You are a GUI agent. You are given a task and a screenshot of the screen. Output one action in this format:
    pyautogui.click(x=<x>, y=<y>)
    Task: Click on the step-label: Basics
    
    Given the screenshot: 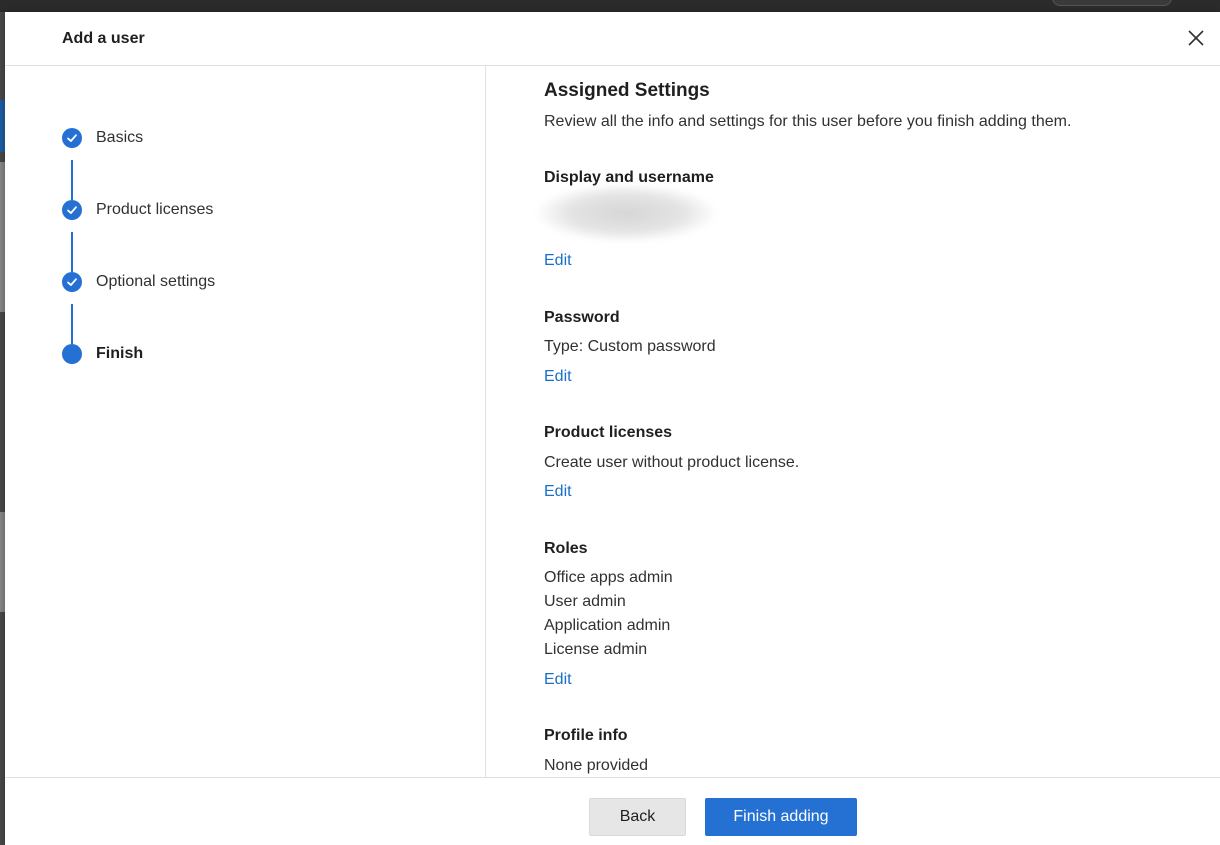 What is the action you would take?
    pyautogui.click(x=120, y=137)
    